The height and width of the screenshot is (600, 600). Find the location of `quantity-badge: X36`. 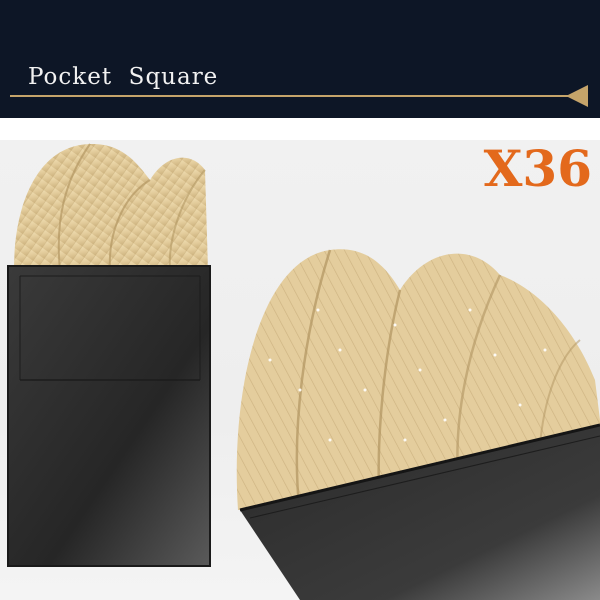

quantity-badge: X36 is located at coordinates (537, 168).